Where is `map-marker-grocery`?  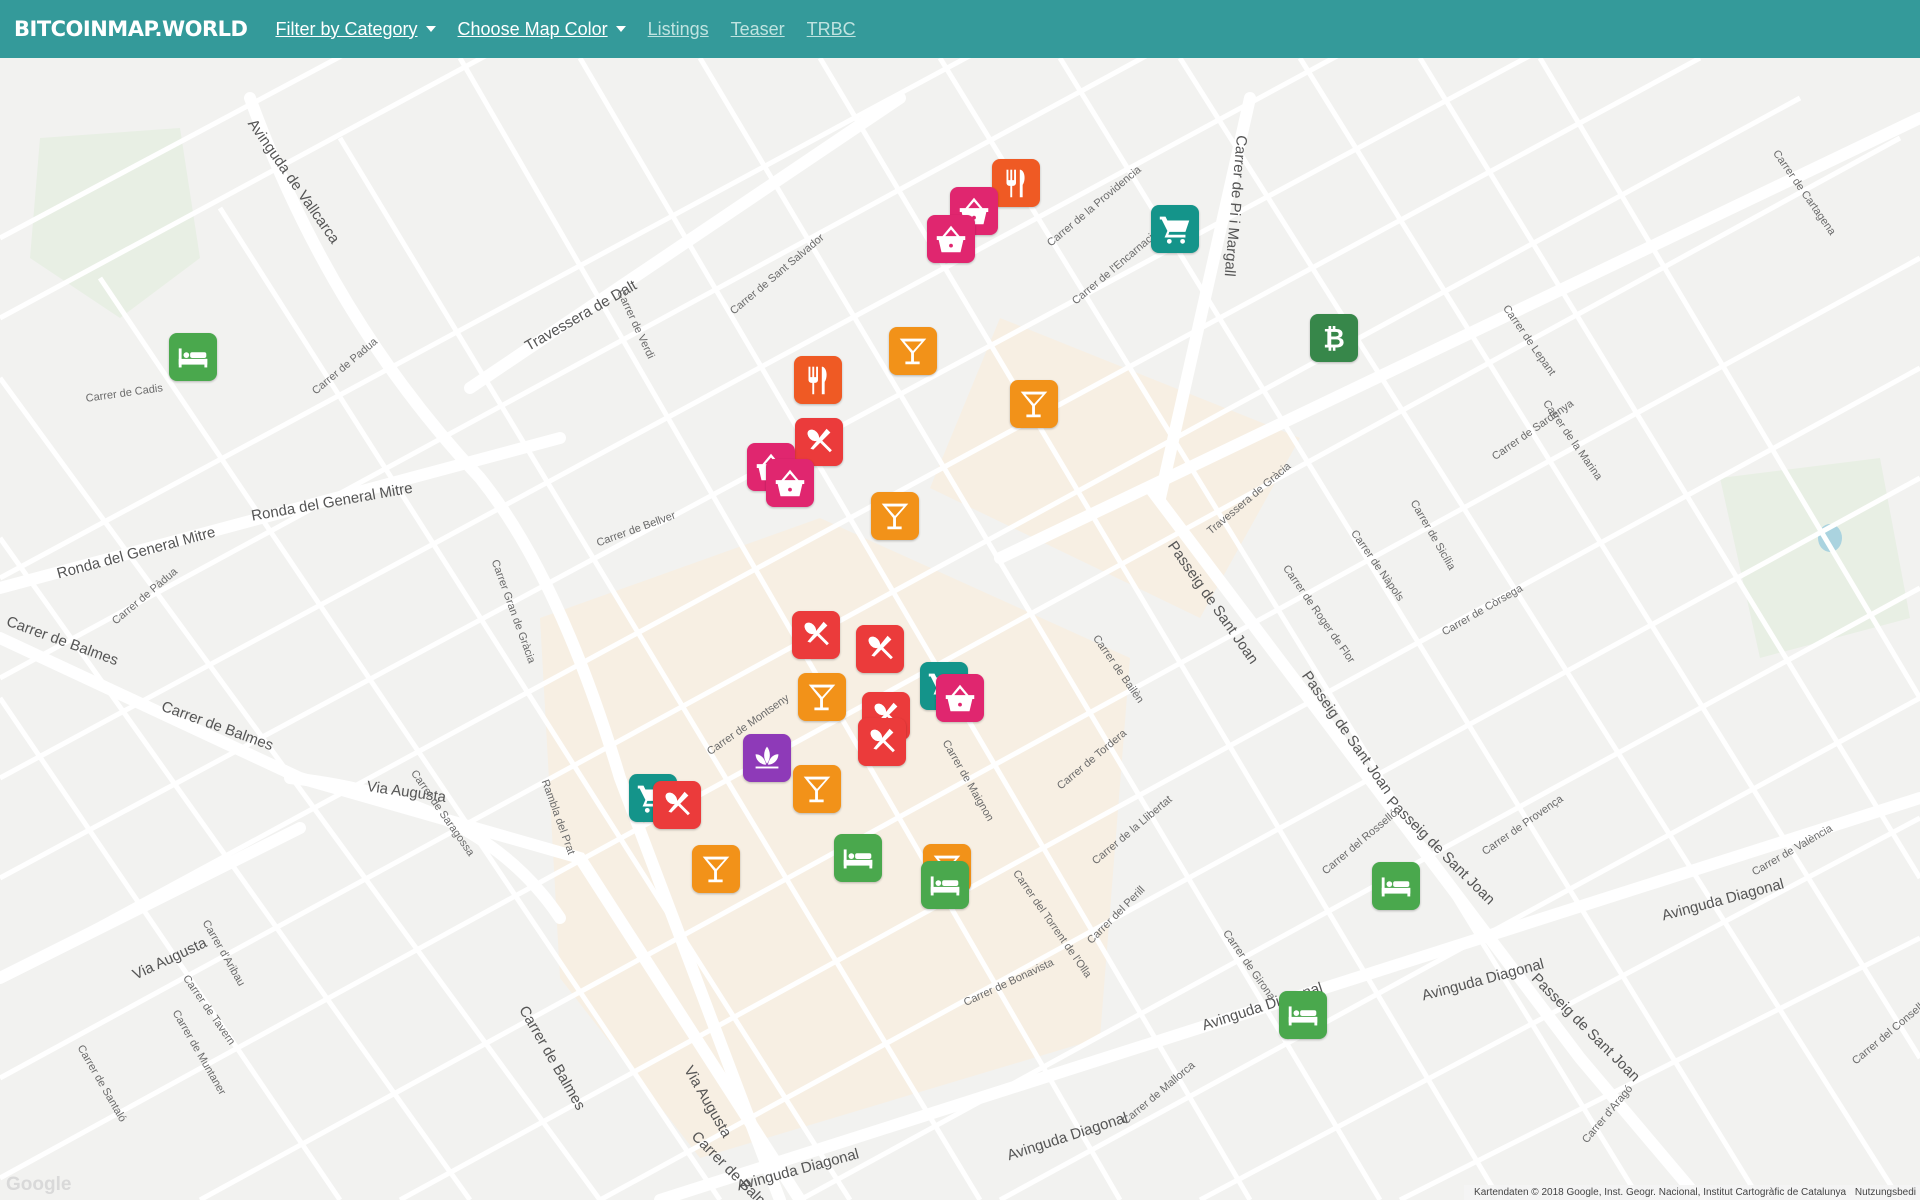 map-marker-grocery is located at coordinates (1175, 229).